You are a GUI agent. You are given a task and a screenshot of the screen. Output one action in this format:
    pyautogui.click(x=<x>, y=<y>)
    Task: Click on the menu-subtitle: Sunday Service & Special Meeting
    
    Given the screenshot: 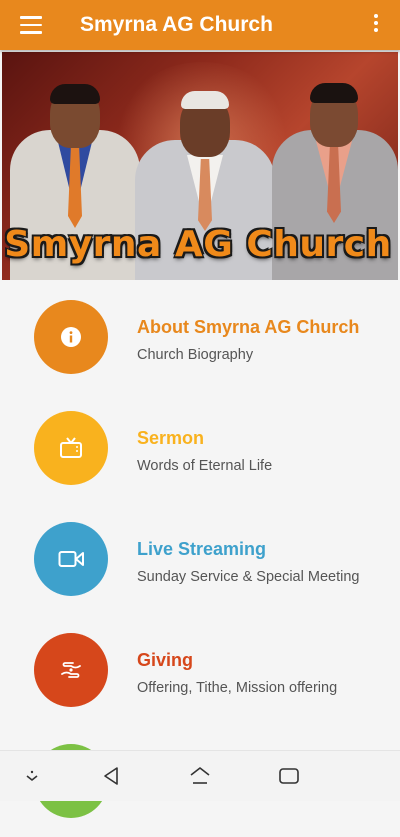 What is the action you would take?
    pyautogui.click(x=248, y=577)
    